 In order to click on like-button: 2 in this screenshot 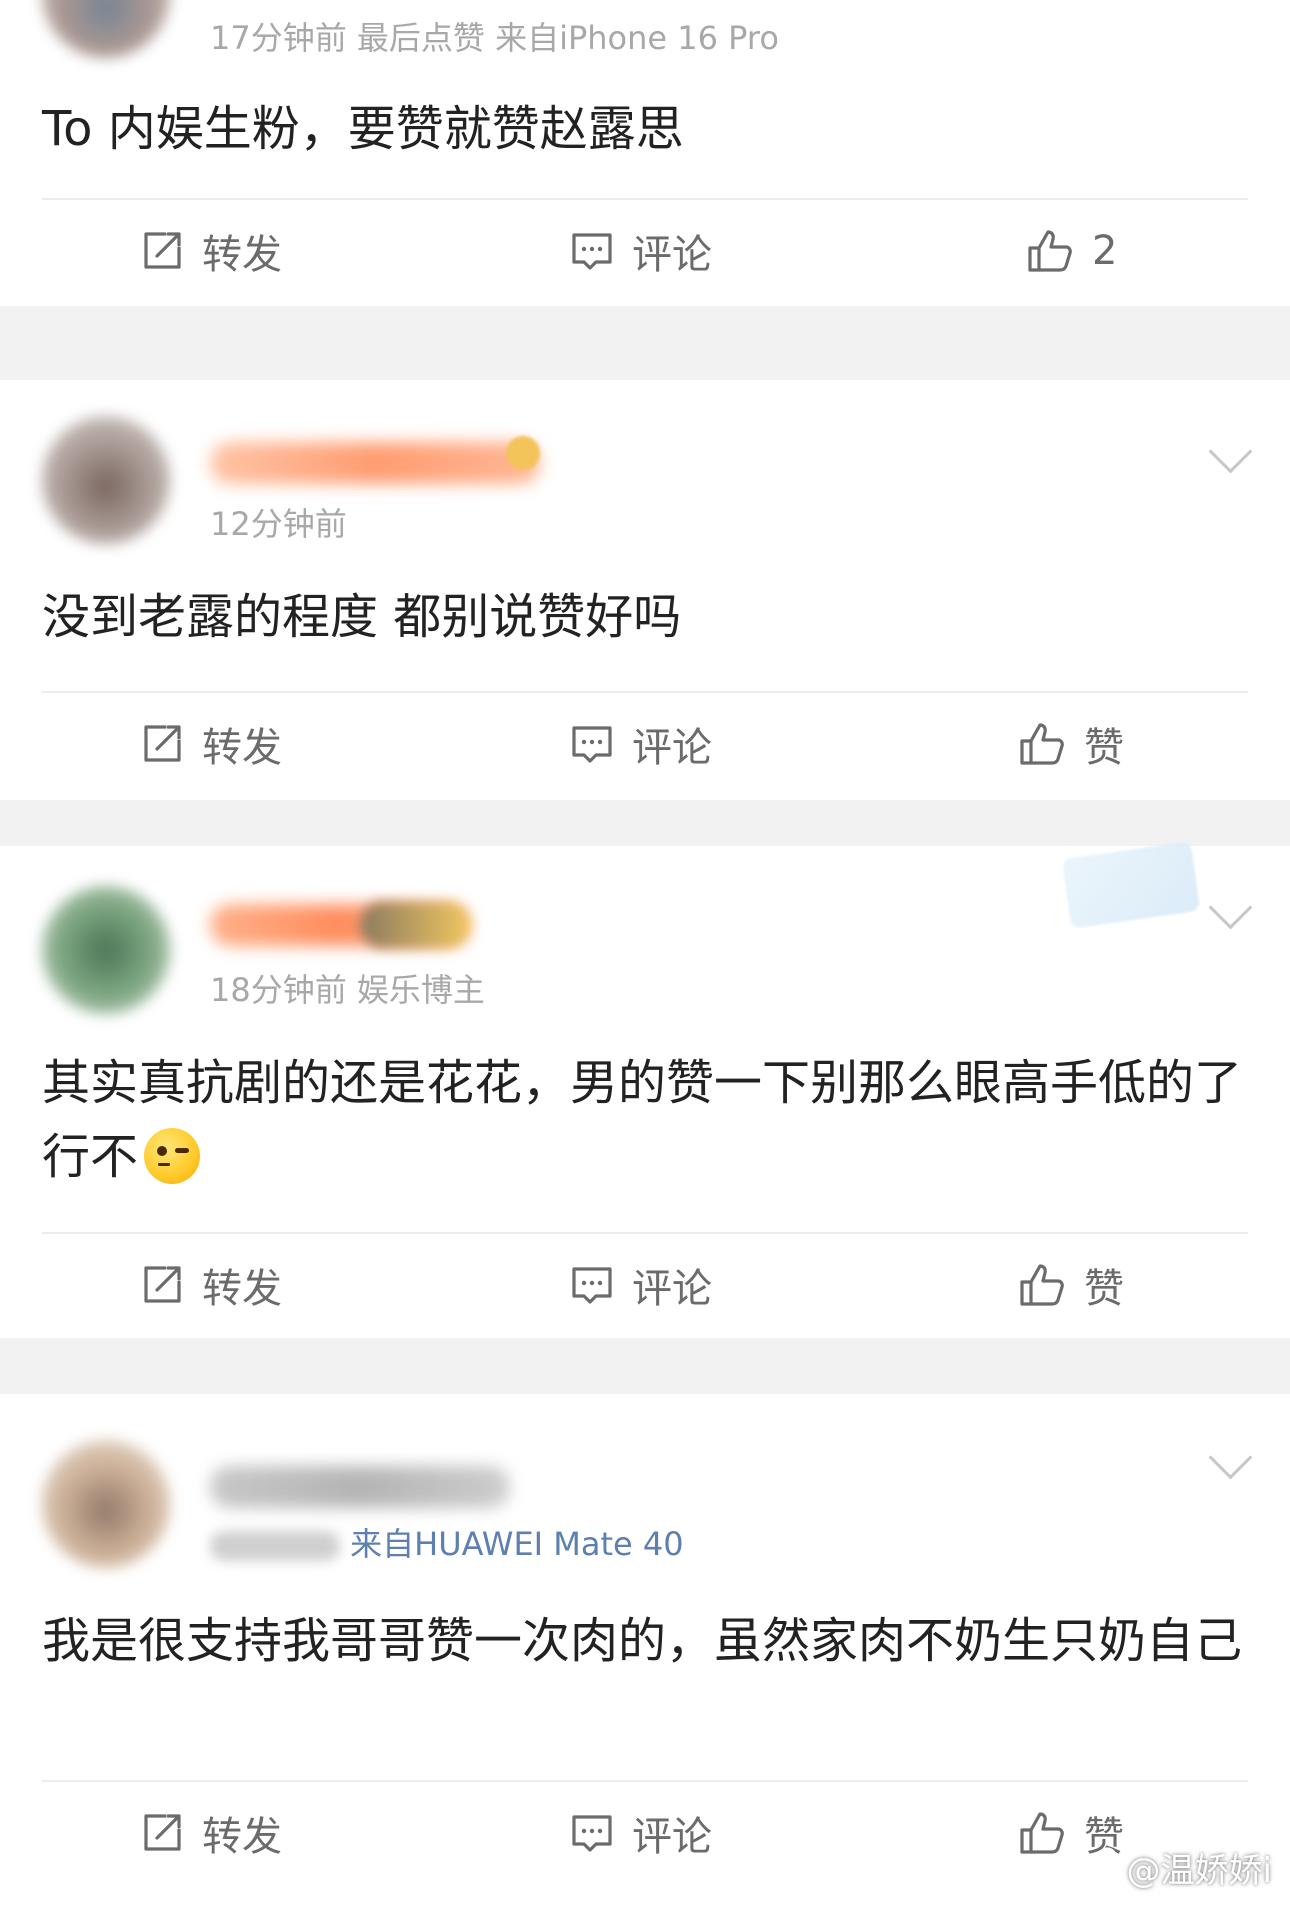, I will do `click(1071, 251)`.